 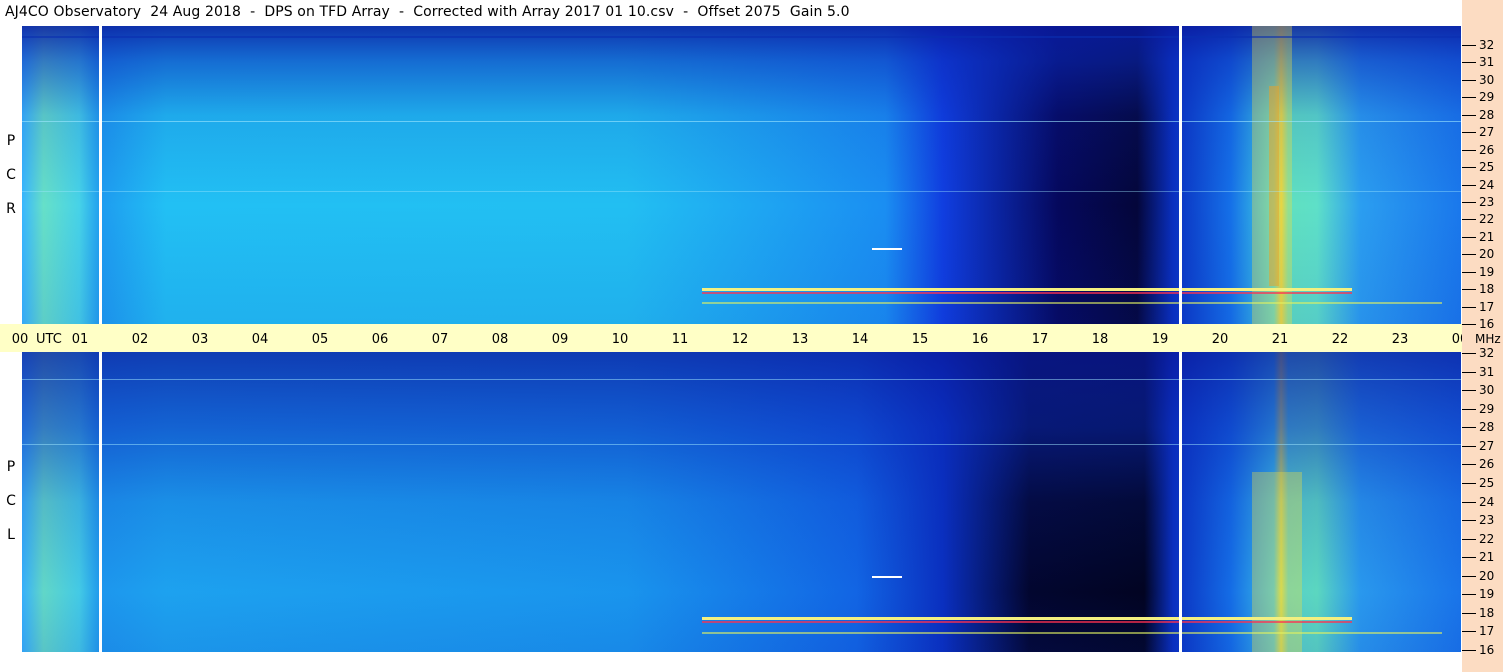 I want to click on time-axis-label: UTC, so click(x=49, y=339).